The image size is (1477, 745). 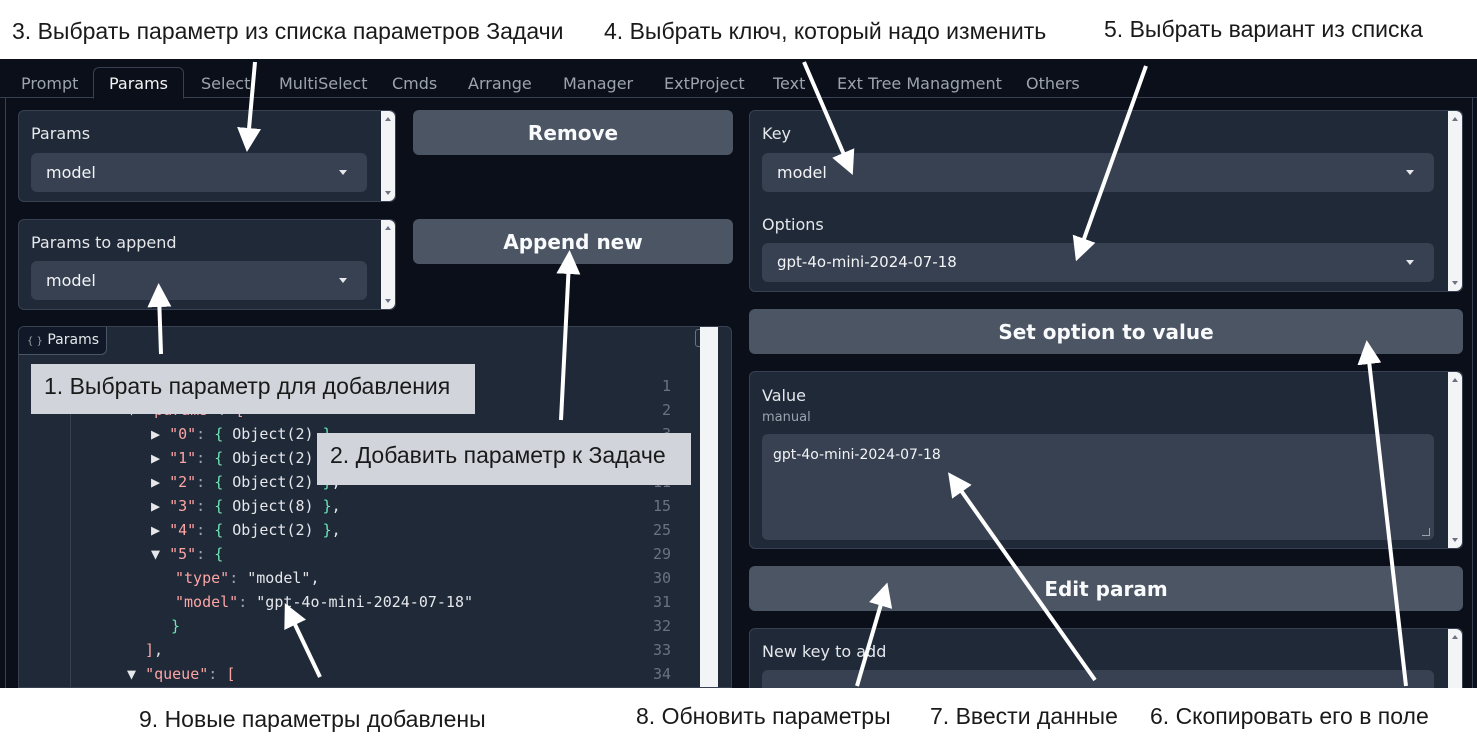 I want to click on new-key-input, so click(x=1098, y=679).